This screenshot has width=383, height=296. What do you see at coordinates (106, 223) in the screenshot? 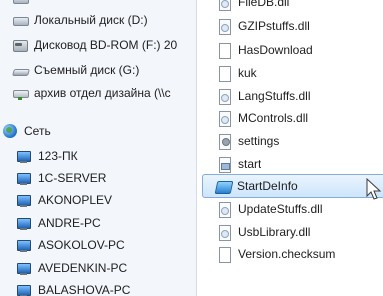
I see `nav-computer-item: ANDRE-PC` at bounding box center [106, 223].